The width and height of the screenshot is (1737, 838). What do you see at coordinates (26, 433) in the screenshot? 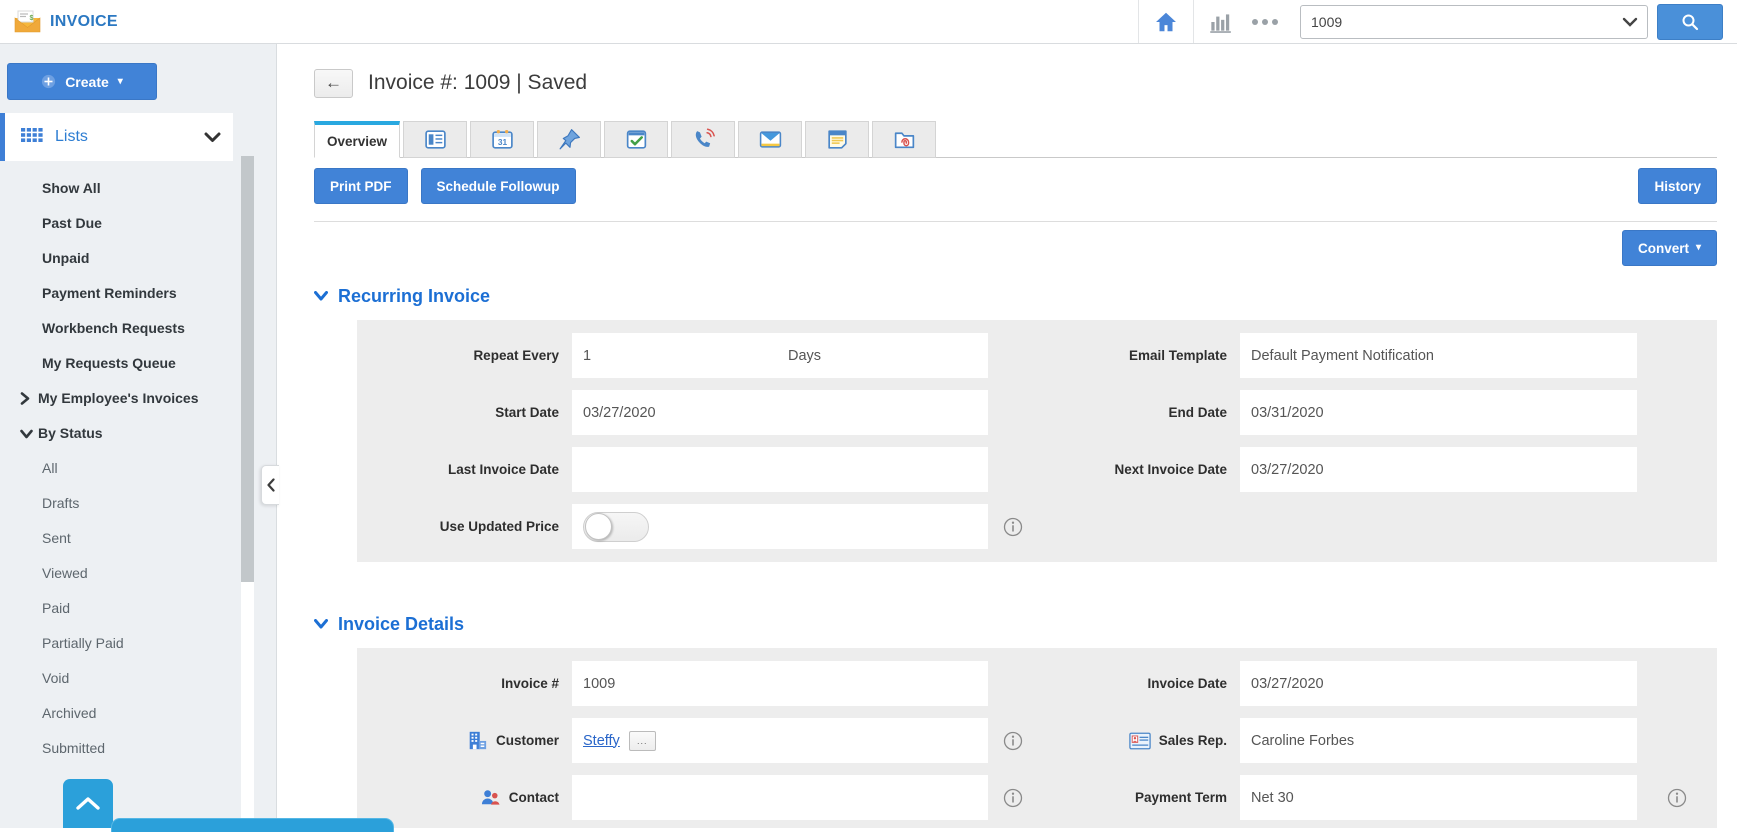
I see `chevron-down-icon` at bounding box center [26, 433].